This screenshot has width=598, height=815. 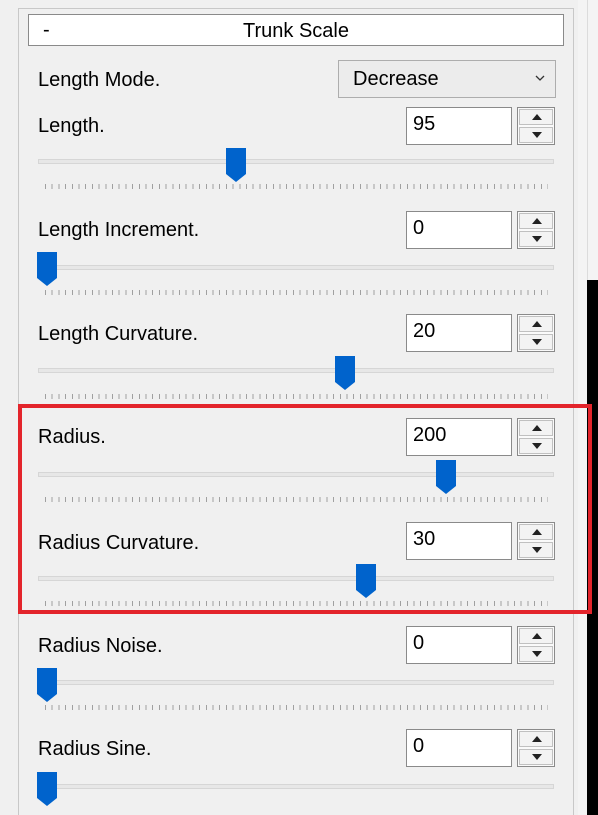 I want to click on radius-noise-value: 0, so click(x=419, y=643).